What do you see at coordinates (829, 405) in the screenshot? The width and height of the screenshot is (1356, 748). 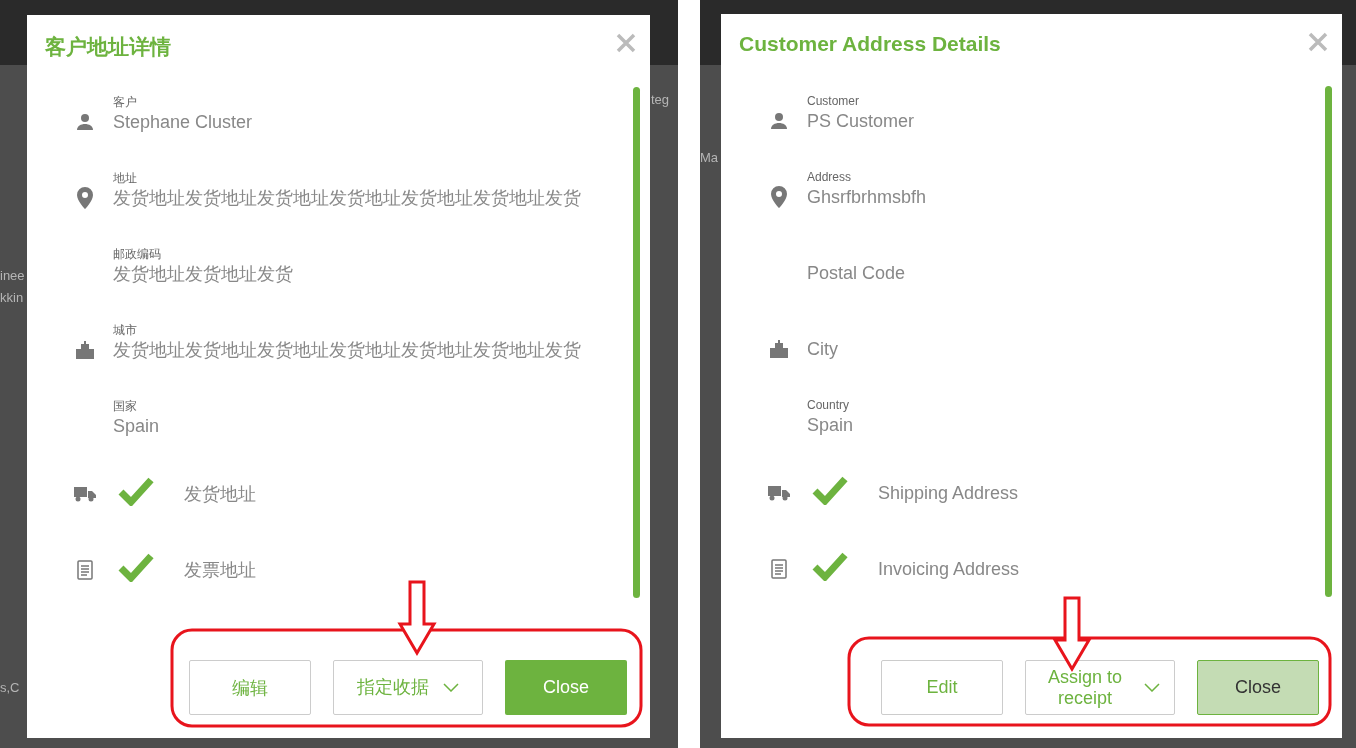 I see `field-label: Country` at bounding box center [829, 405].